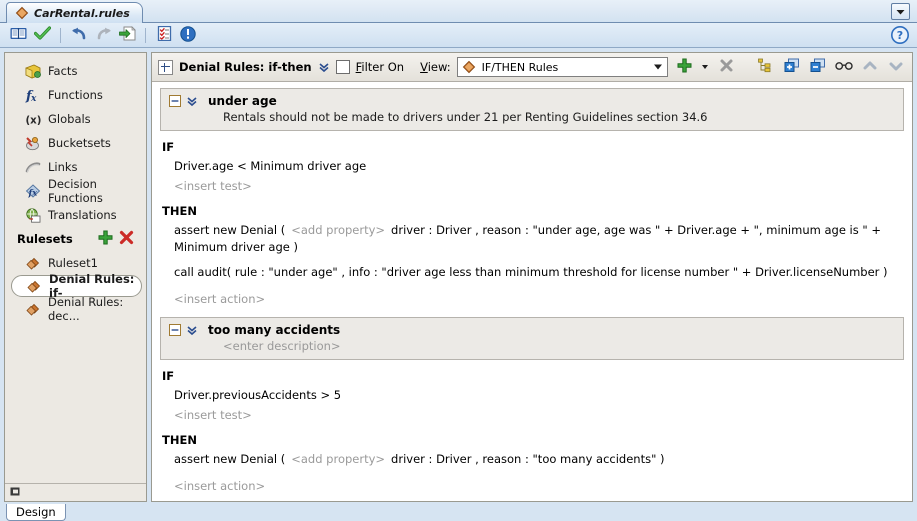 The width and height of the screenshot is (917, 521). Describe the element at coordinates (684, 67) in the screenshot. I see `add-rule-button` at that location.